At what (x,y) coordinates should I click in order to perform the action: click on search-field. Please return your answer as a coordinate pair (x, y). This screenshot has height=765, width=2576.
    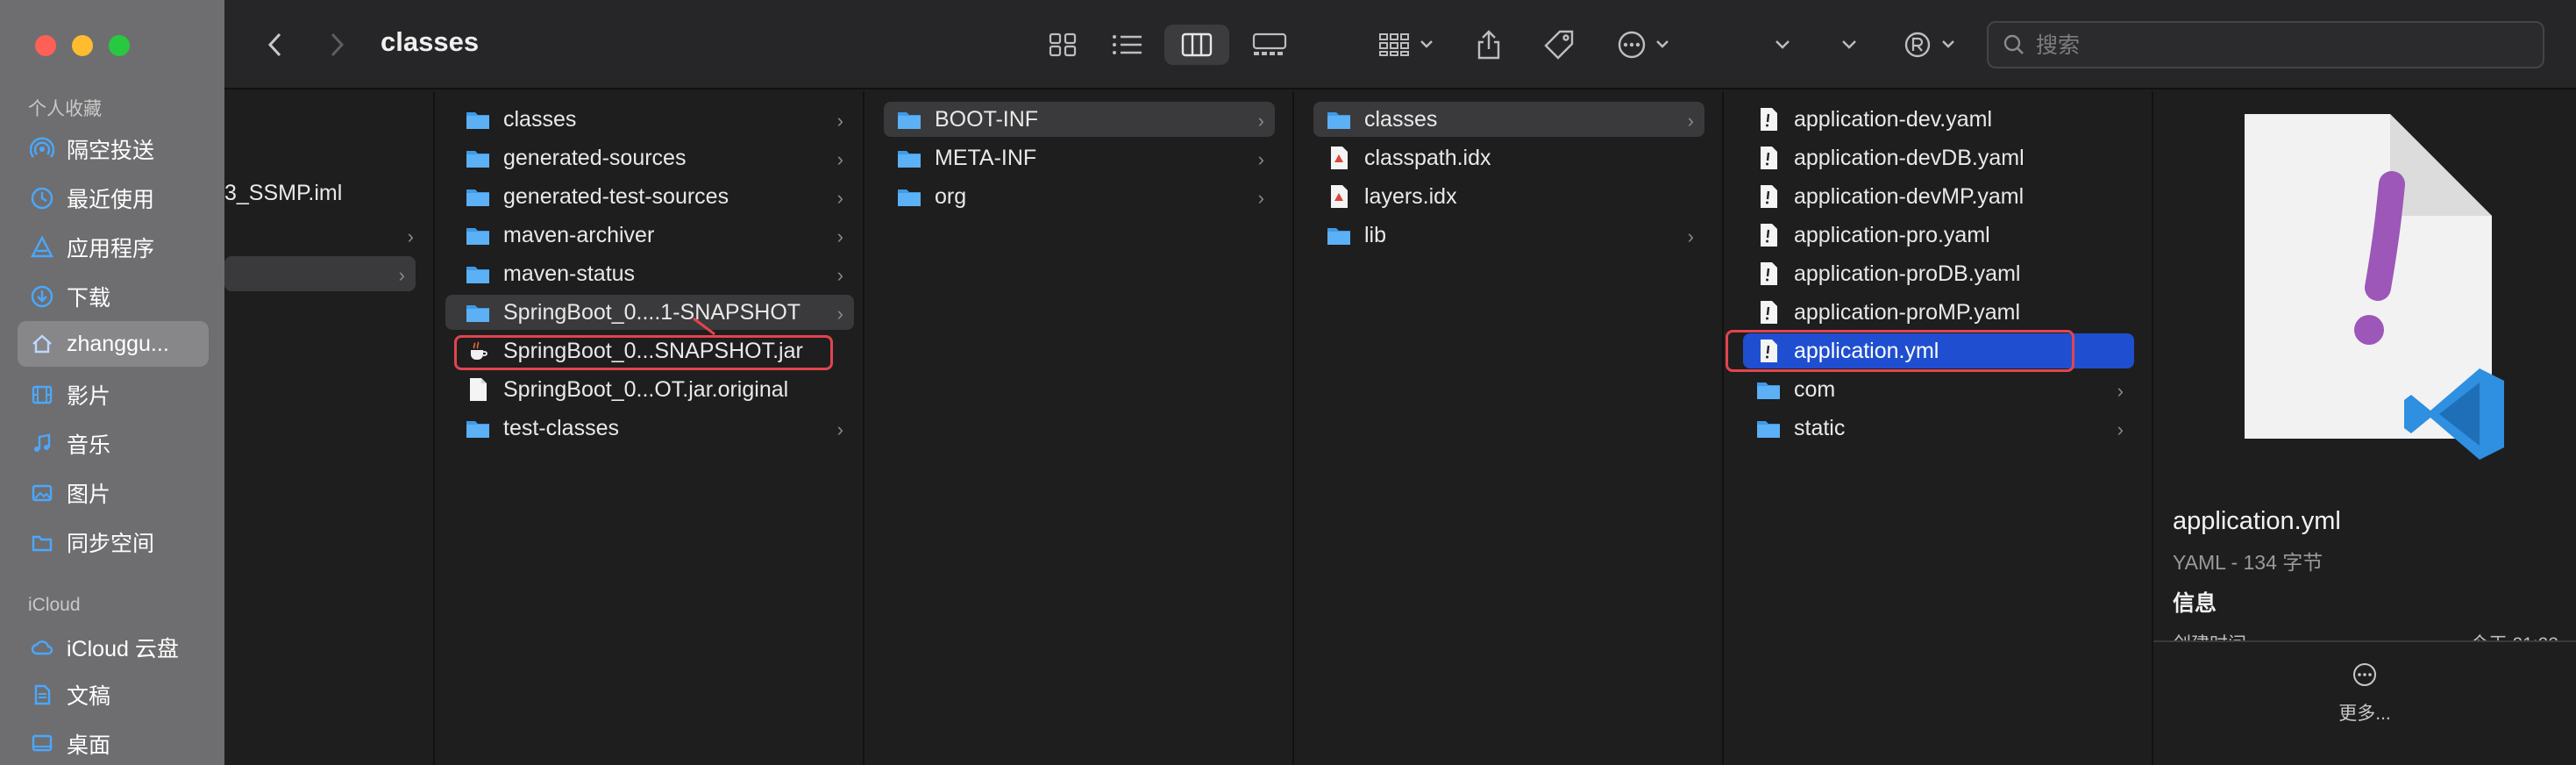
    Looking at the image, I should click on (2265, 44).